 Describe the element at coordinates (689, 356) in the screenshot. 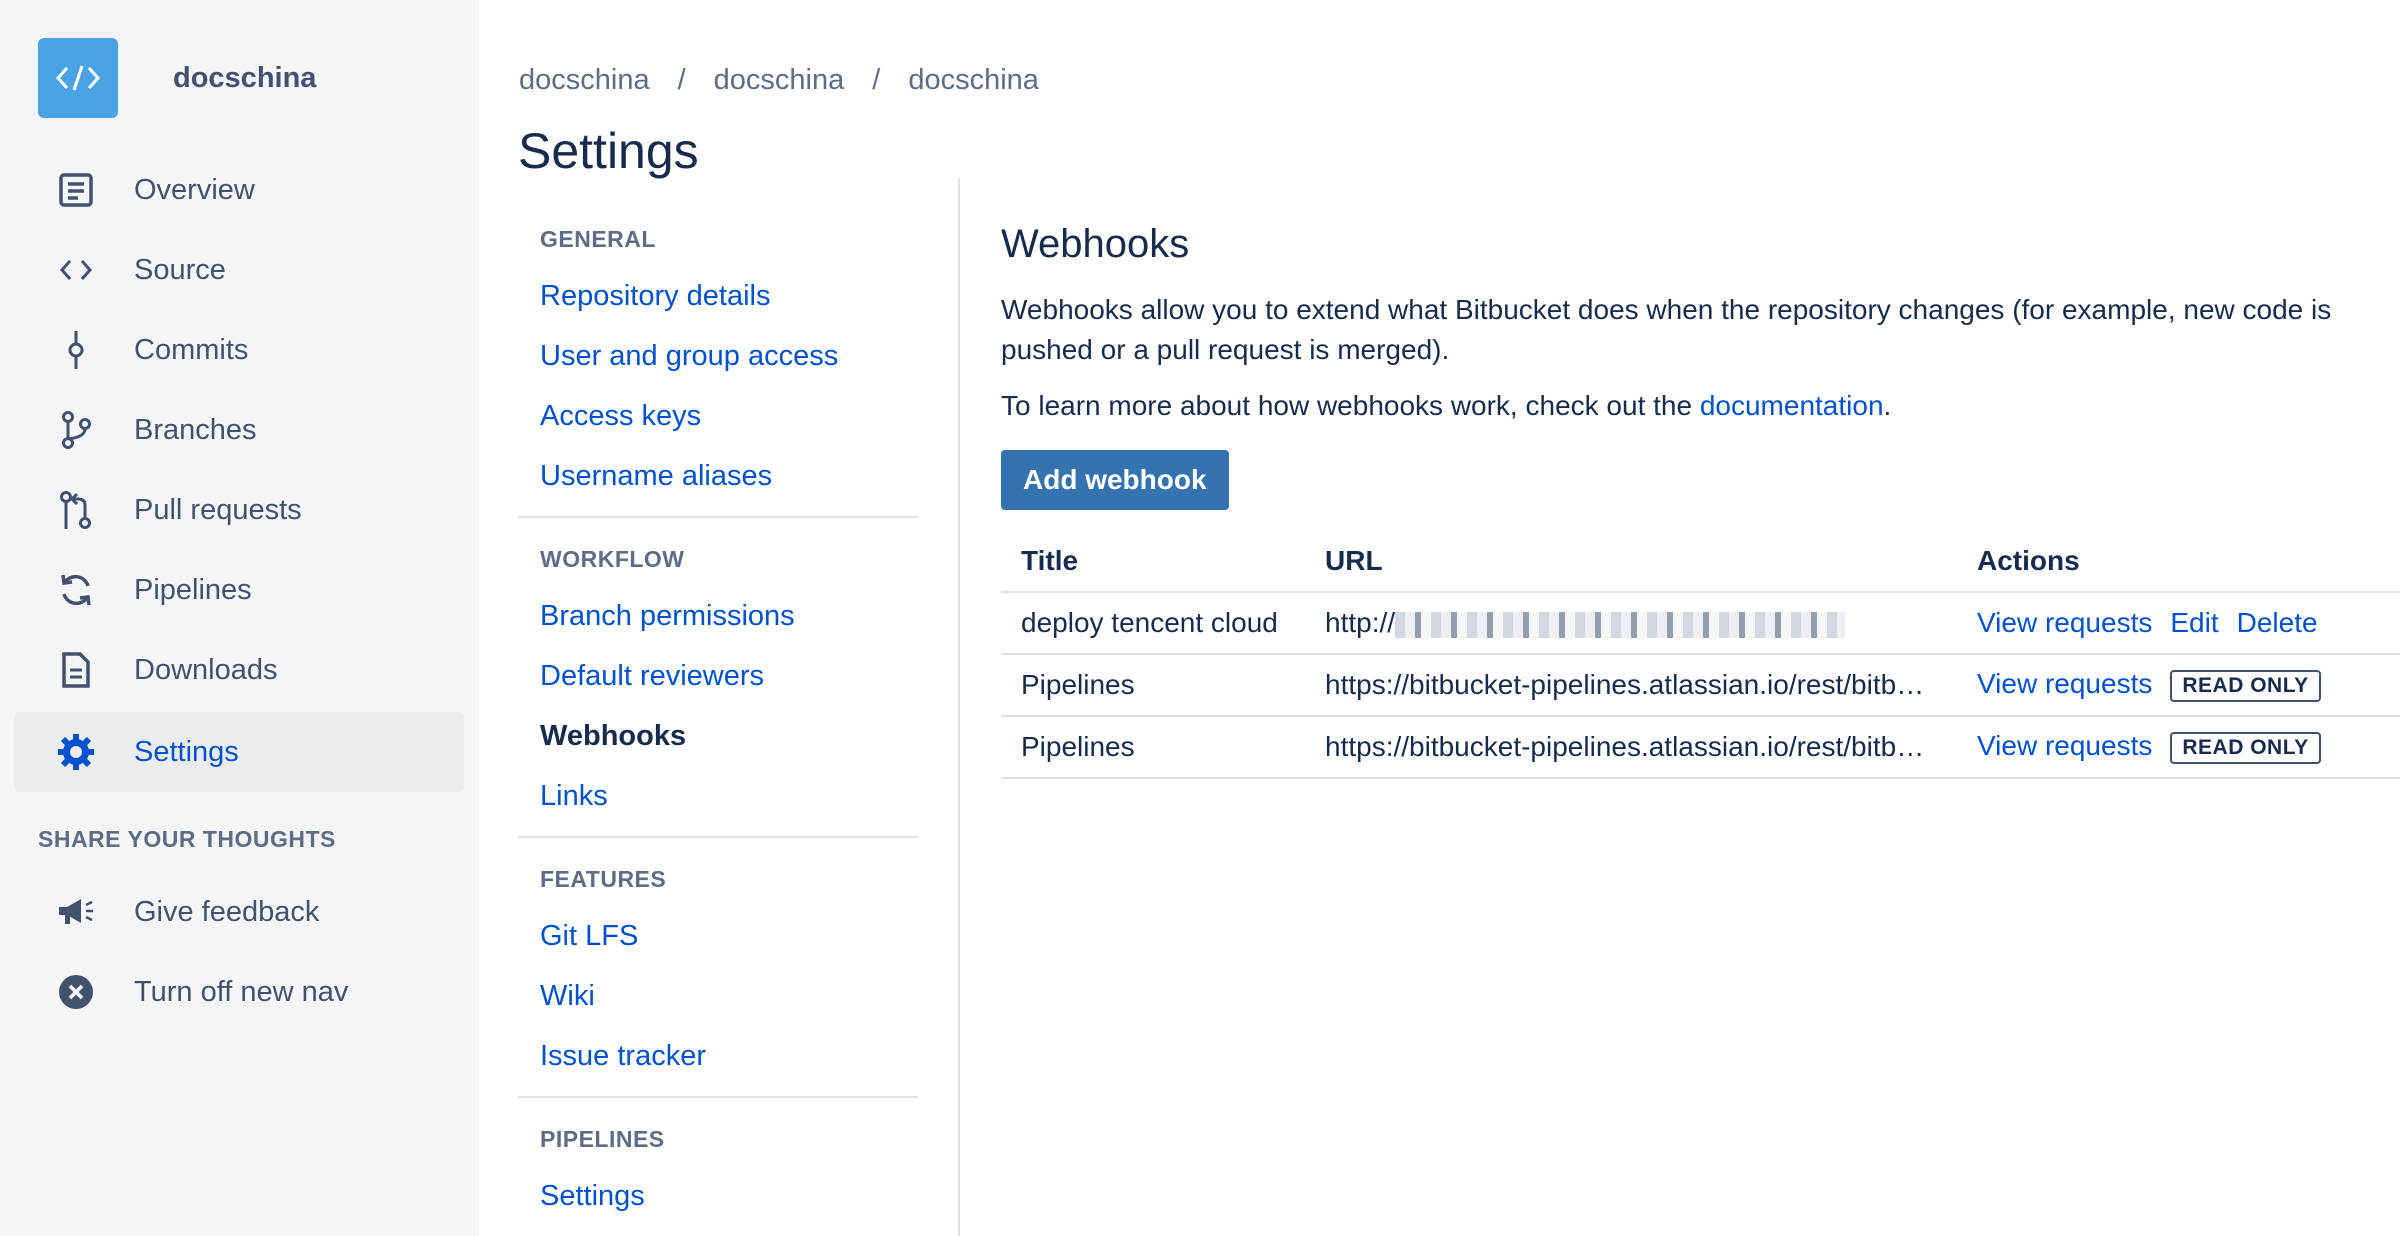

I see `settings-link-user-group-access: User and group access` at that location.